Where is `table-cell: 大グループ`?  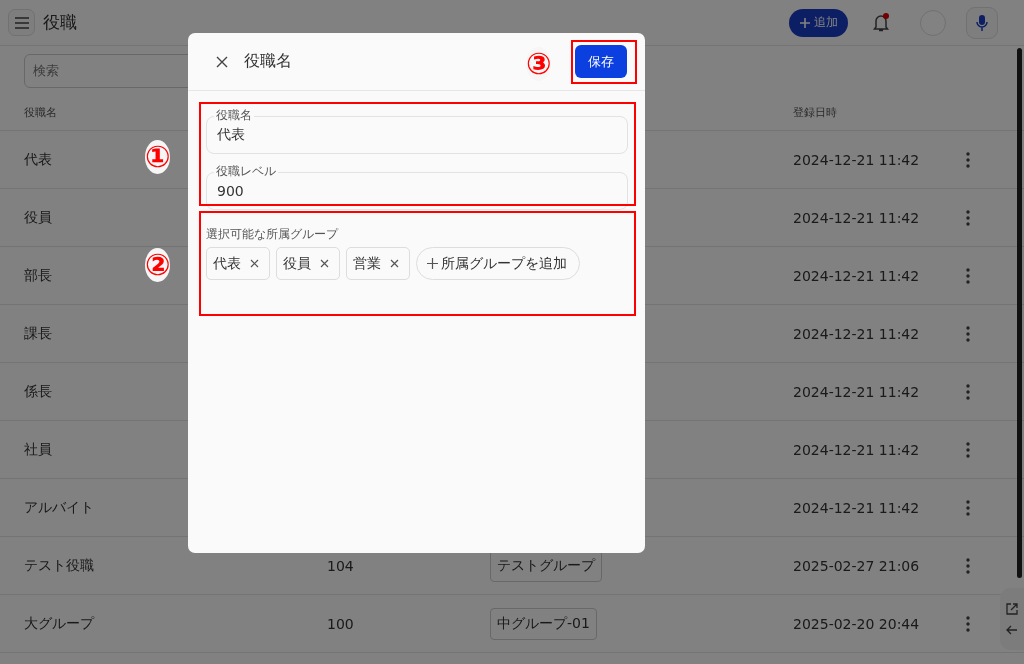 table-cell: 大グループ is located at coordinates (59, 623).